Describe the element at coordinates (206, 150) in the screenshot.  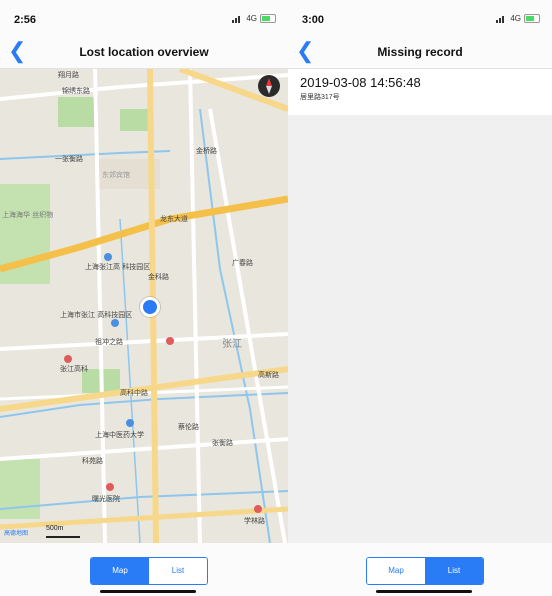
I see `map-label: 金桥路` at that location.